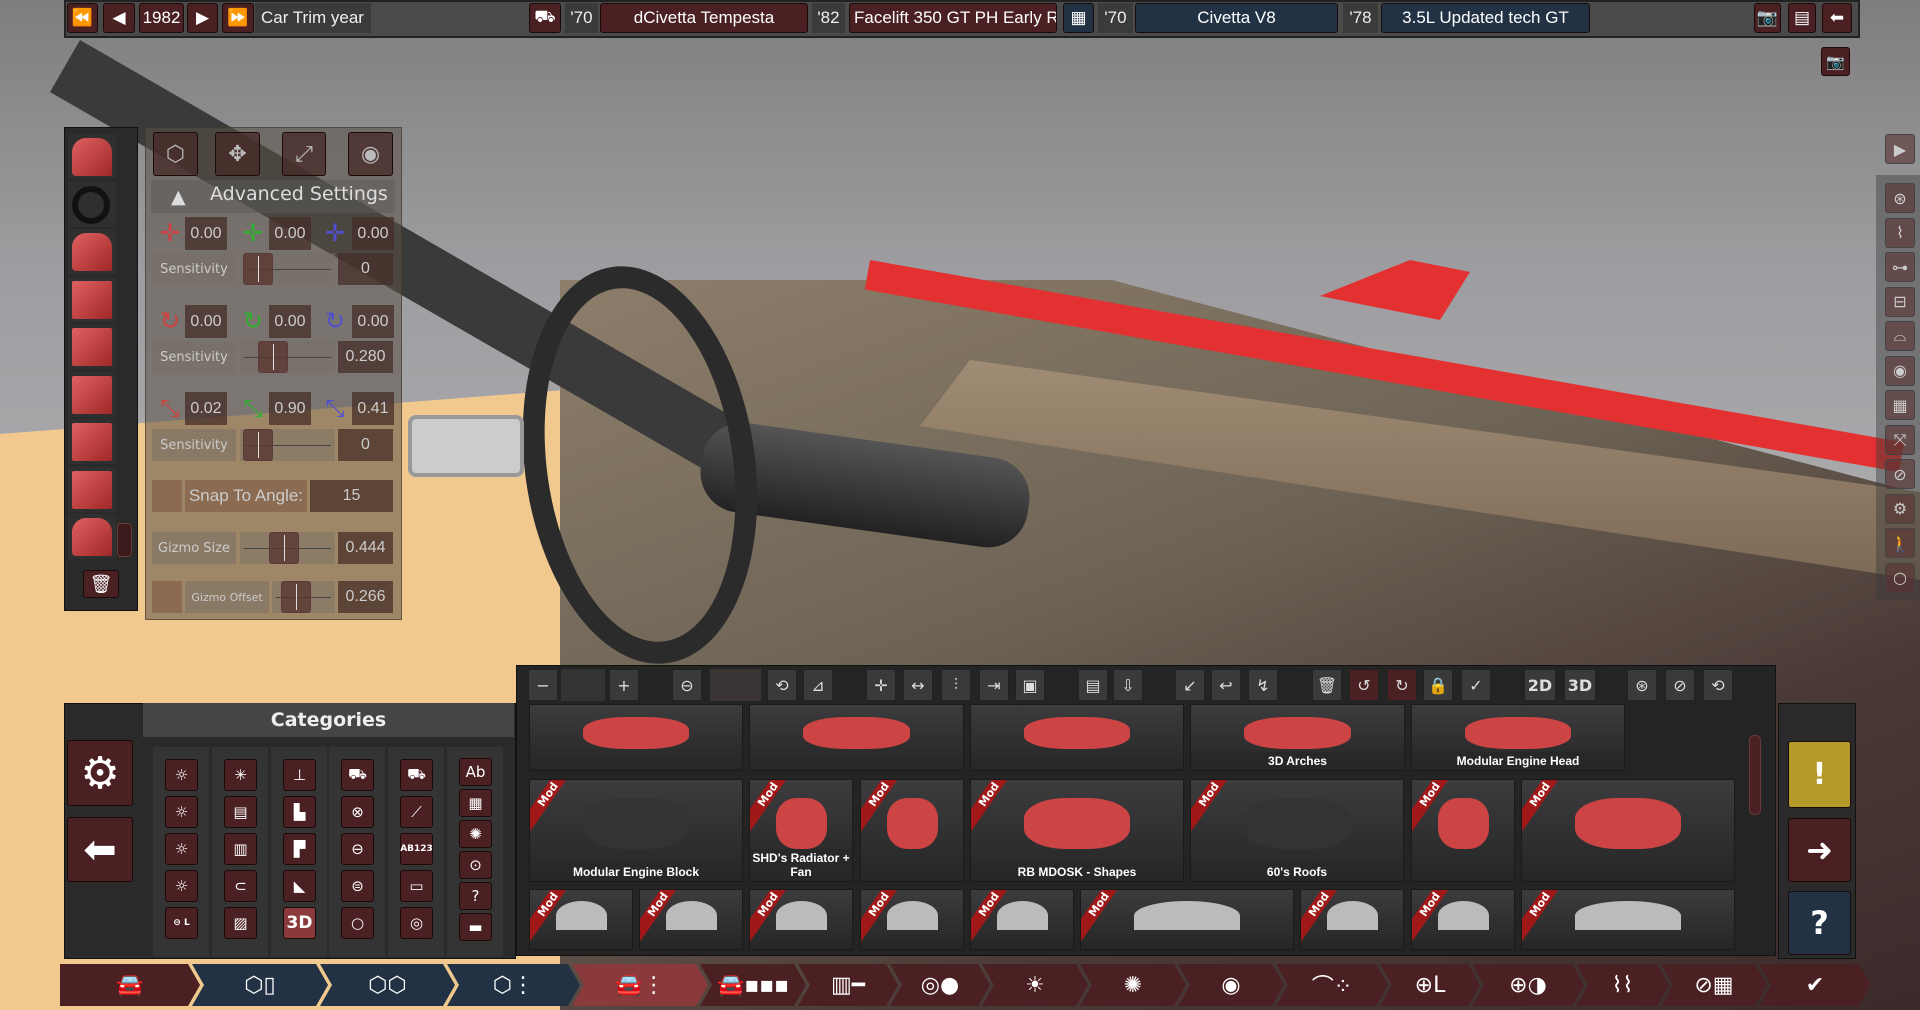 This screenshot has width=1920, height=1010. I want to click on next-year-button: ▶, so click(202, 18).